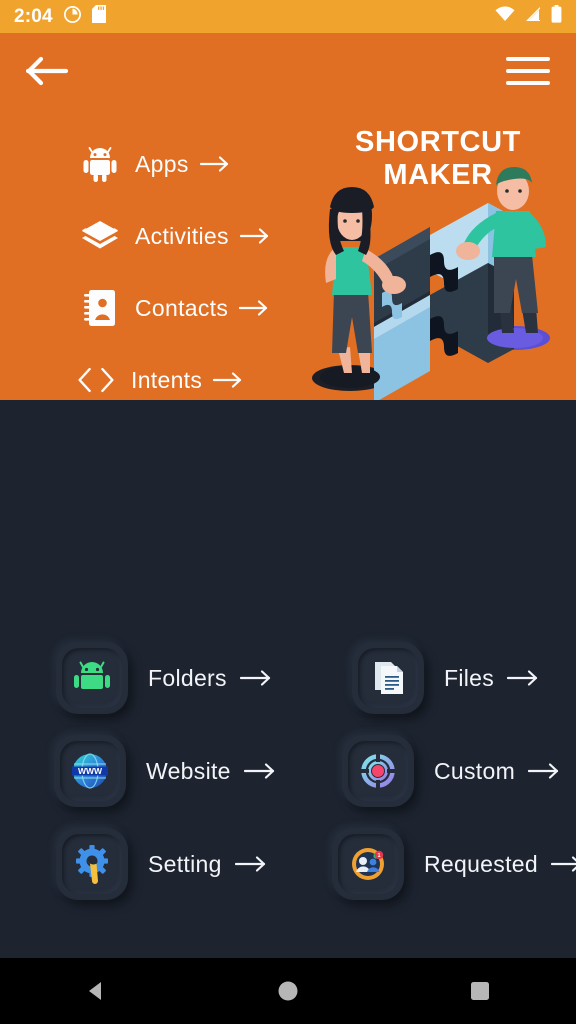 Image resolution: width=576 pixels, height=1024 pixels. Describe the element at coordinates (188, 770) in the screenshot. I see `shortcut-label: Website` at that location.